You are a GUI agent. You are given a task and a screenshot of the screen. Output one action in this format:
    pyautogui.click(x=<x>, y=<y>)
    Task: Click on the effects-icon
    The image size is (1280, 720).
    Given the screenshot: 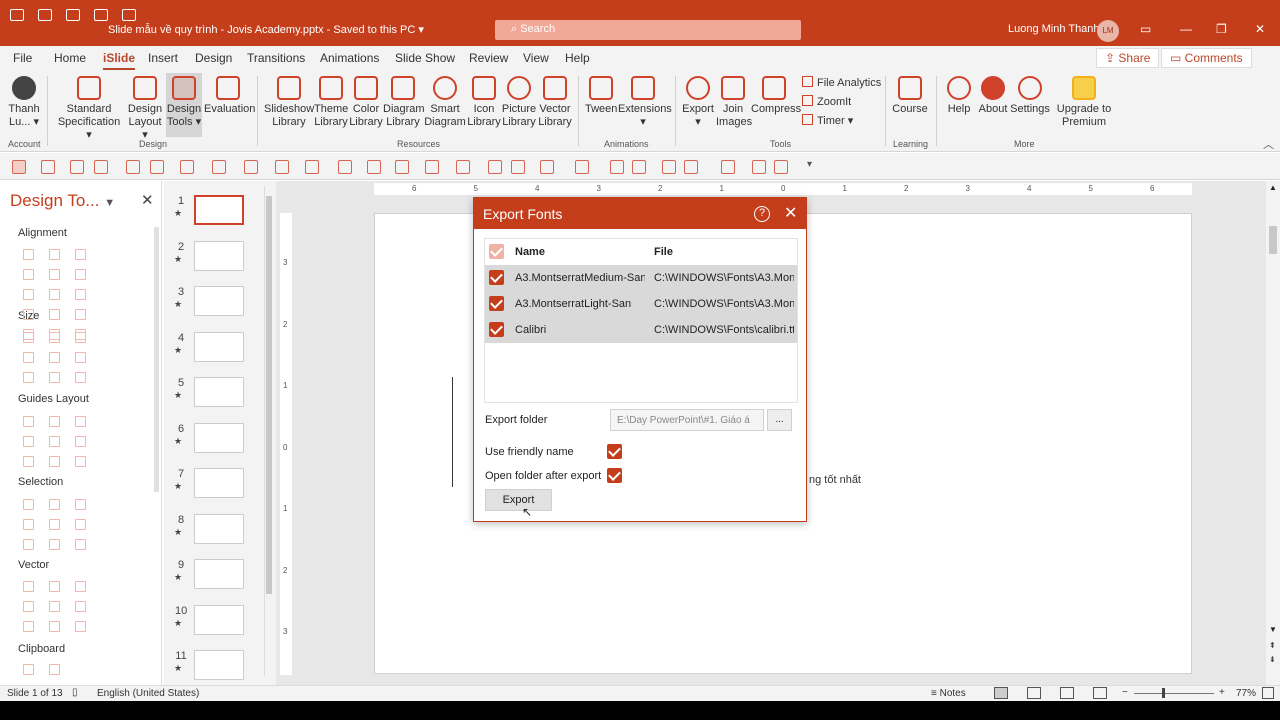 What is the action you would take?
    pyautogui.click(x=432, y=167)
    